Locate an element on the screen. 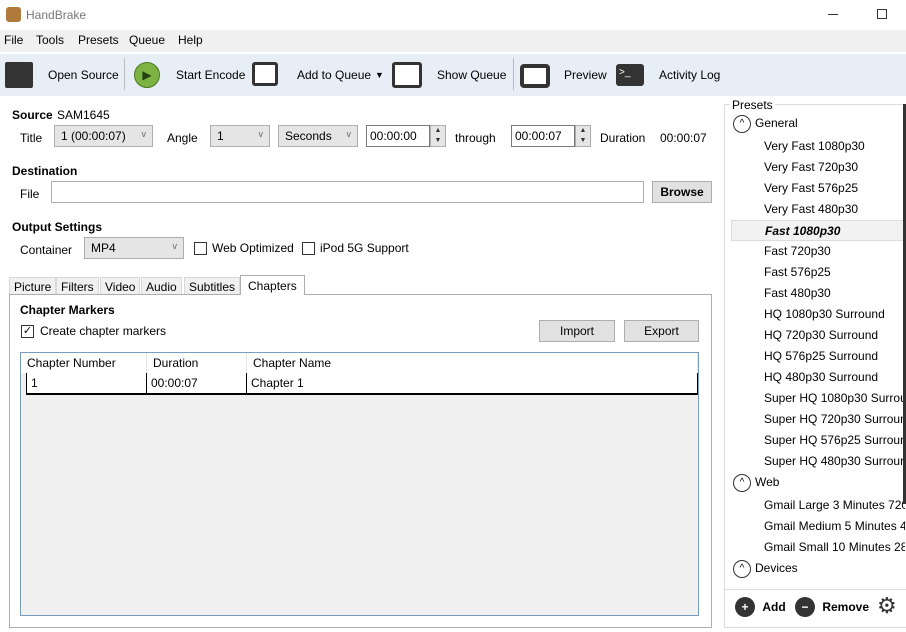 This screenshot has width=906, height=632. window-title: HandBrake is located at coordinates (56, 15).